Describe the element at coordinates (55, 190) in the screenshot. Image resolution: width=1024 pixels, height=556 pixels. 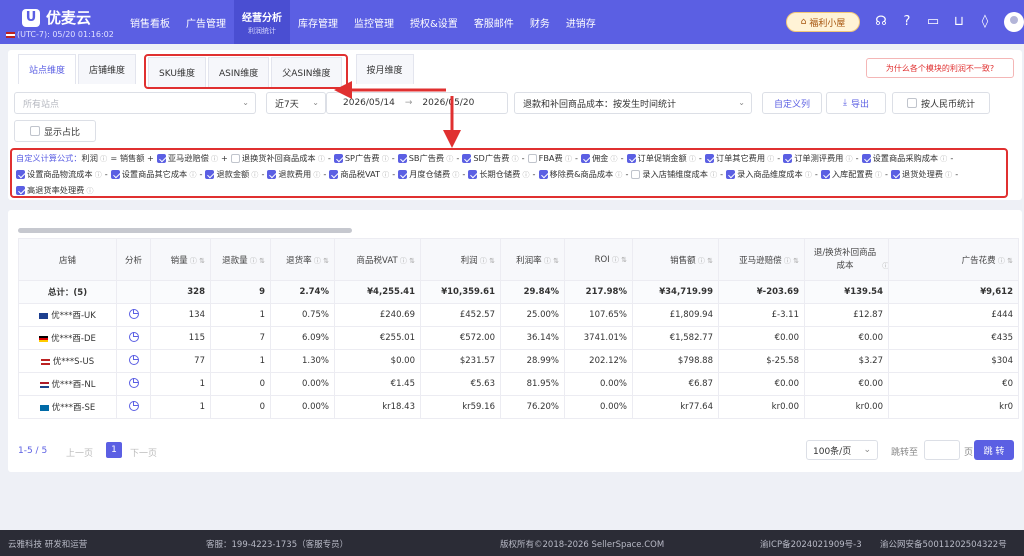
I see `formula-term: 高退货率处理费 ⓘ` at that location.